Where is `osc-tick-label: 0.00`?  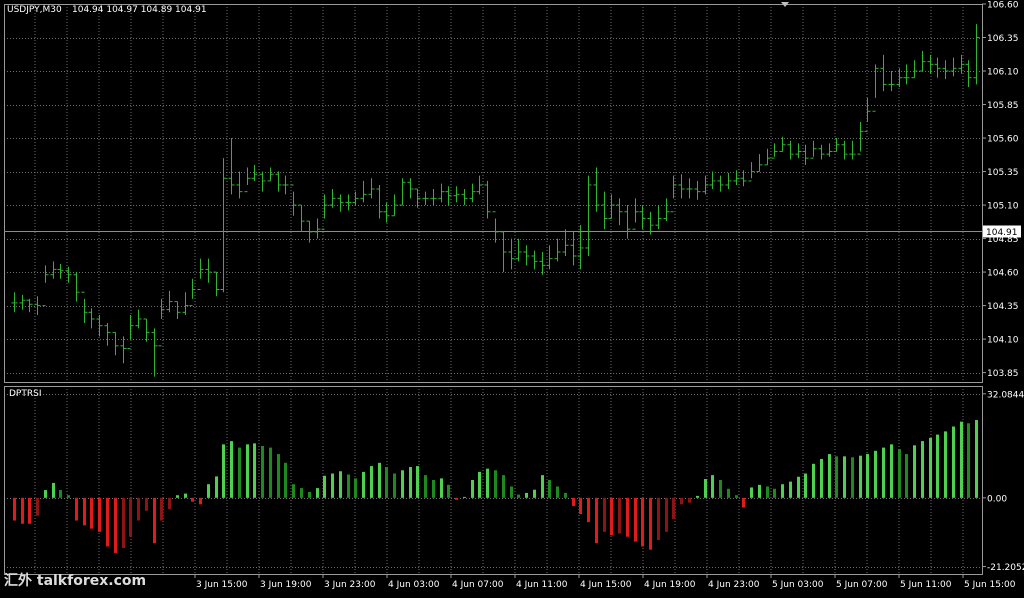 osc-tick-label: 0.00 is located at coordinates (997, 499).